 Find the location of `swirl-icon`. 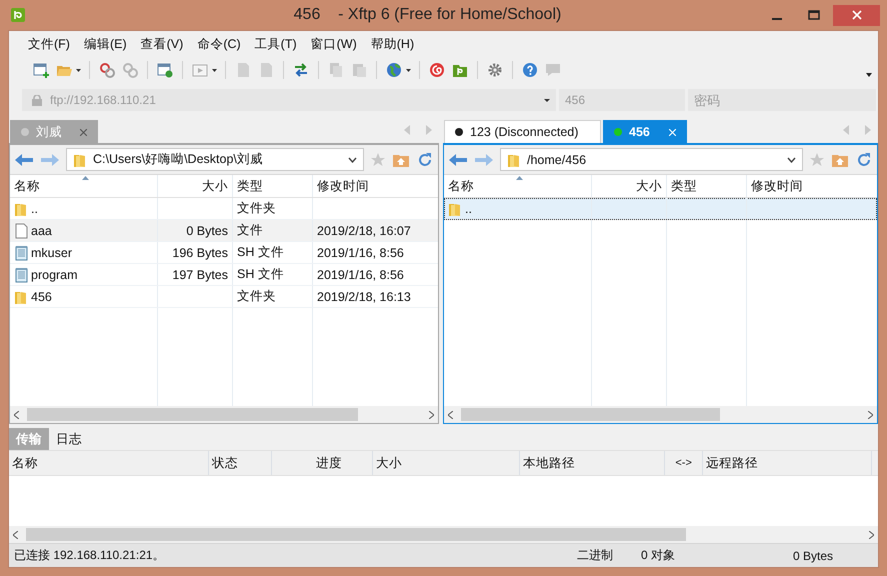

swirl-icon is located at coordinates (437, 70).